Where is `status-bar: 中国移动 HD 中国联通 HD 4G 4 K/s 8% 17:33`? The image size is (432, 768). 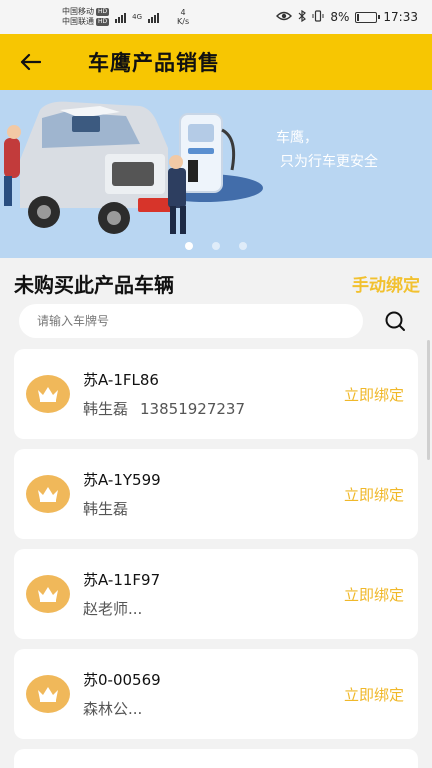
status-bar: 中国移动 HD 中国联通 HD 4G 4 K/s 8% 17:33 is located at coordinates (216, 17).